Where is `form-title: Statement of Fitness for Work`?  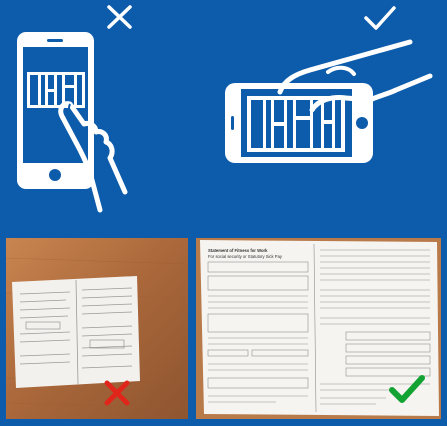
form-title: Statement of Fitness for Work is located at coordinates (238, 250).